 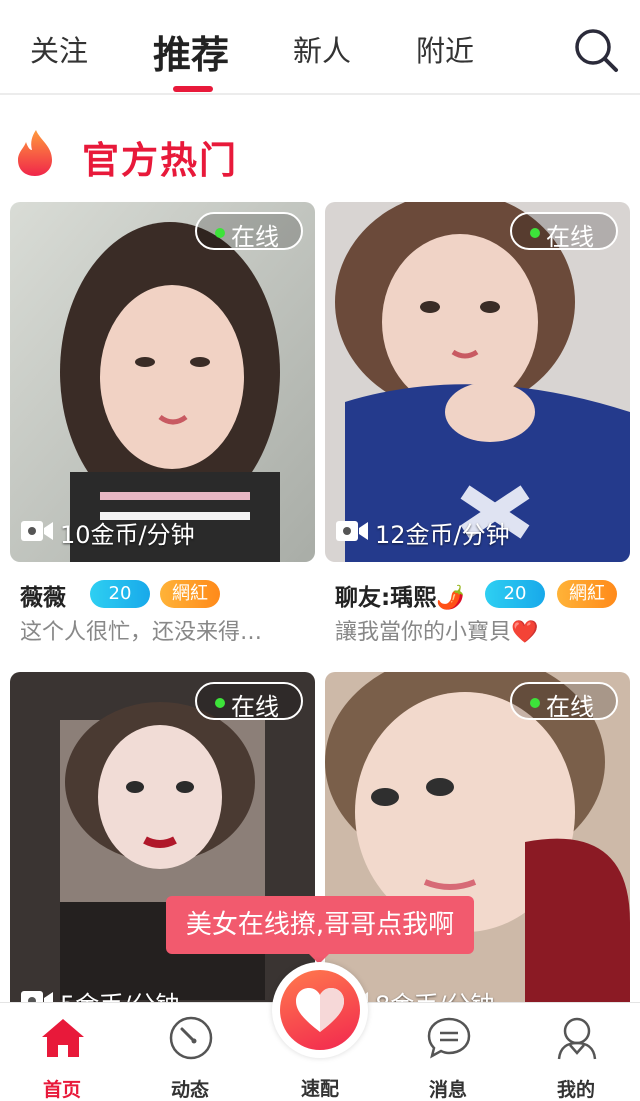 What do you see at coordinates (577, 1038) in the screenshot?
I see `user-icon` at bounding box center [577, 1038].